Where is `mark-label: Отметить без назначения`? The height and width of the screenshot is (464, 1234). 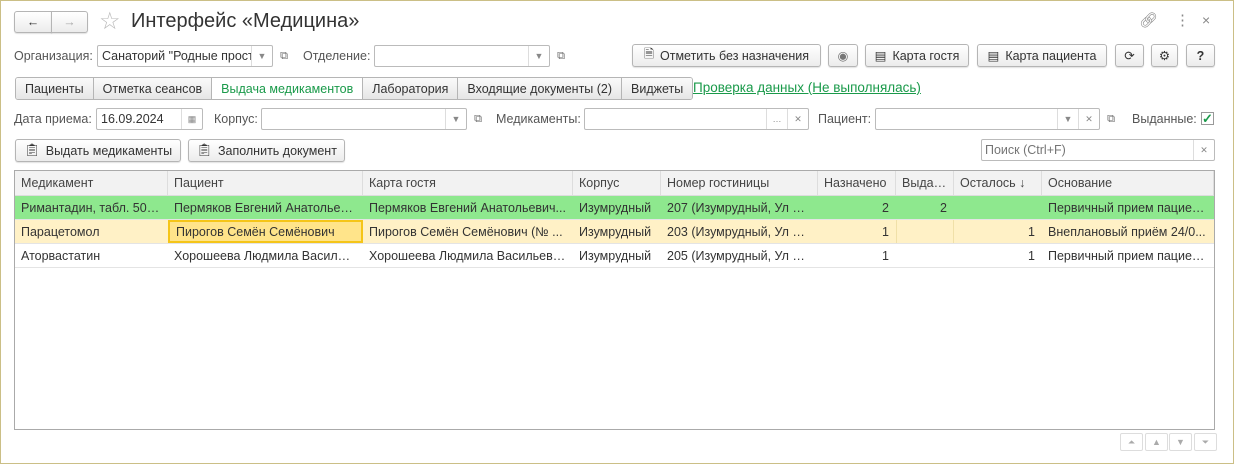
mark-label: Отметить без назначения is located at coordinates (735, 55).